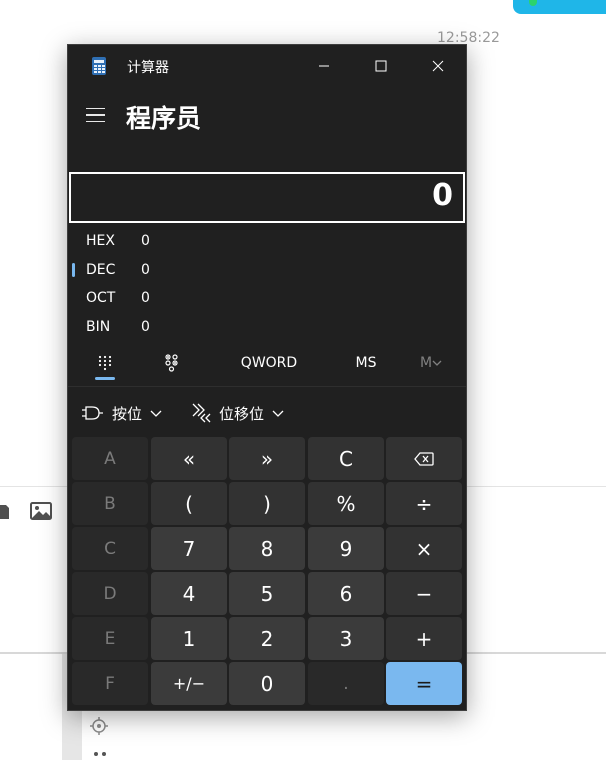 The height and width of the screenshot is (760, 606). What do you see at coordinates (267, 197) in the screenshot?
I see `result-display: 0` at bounding box center [267, 197].